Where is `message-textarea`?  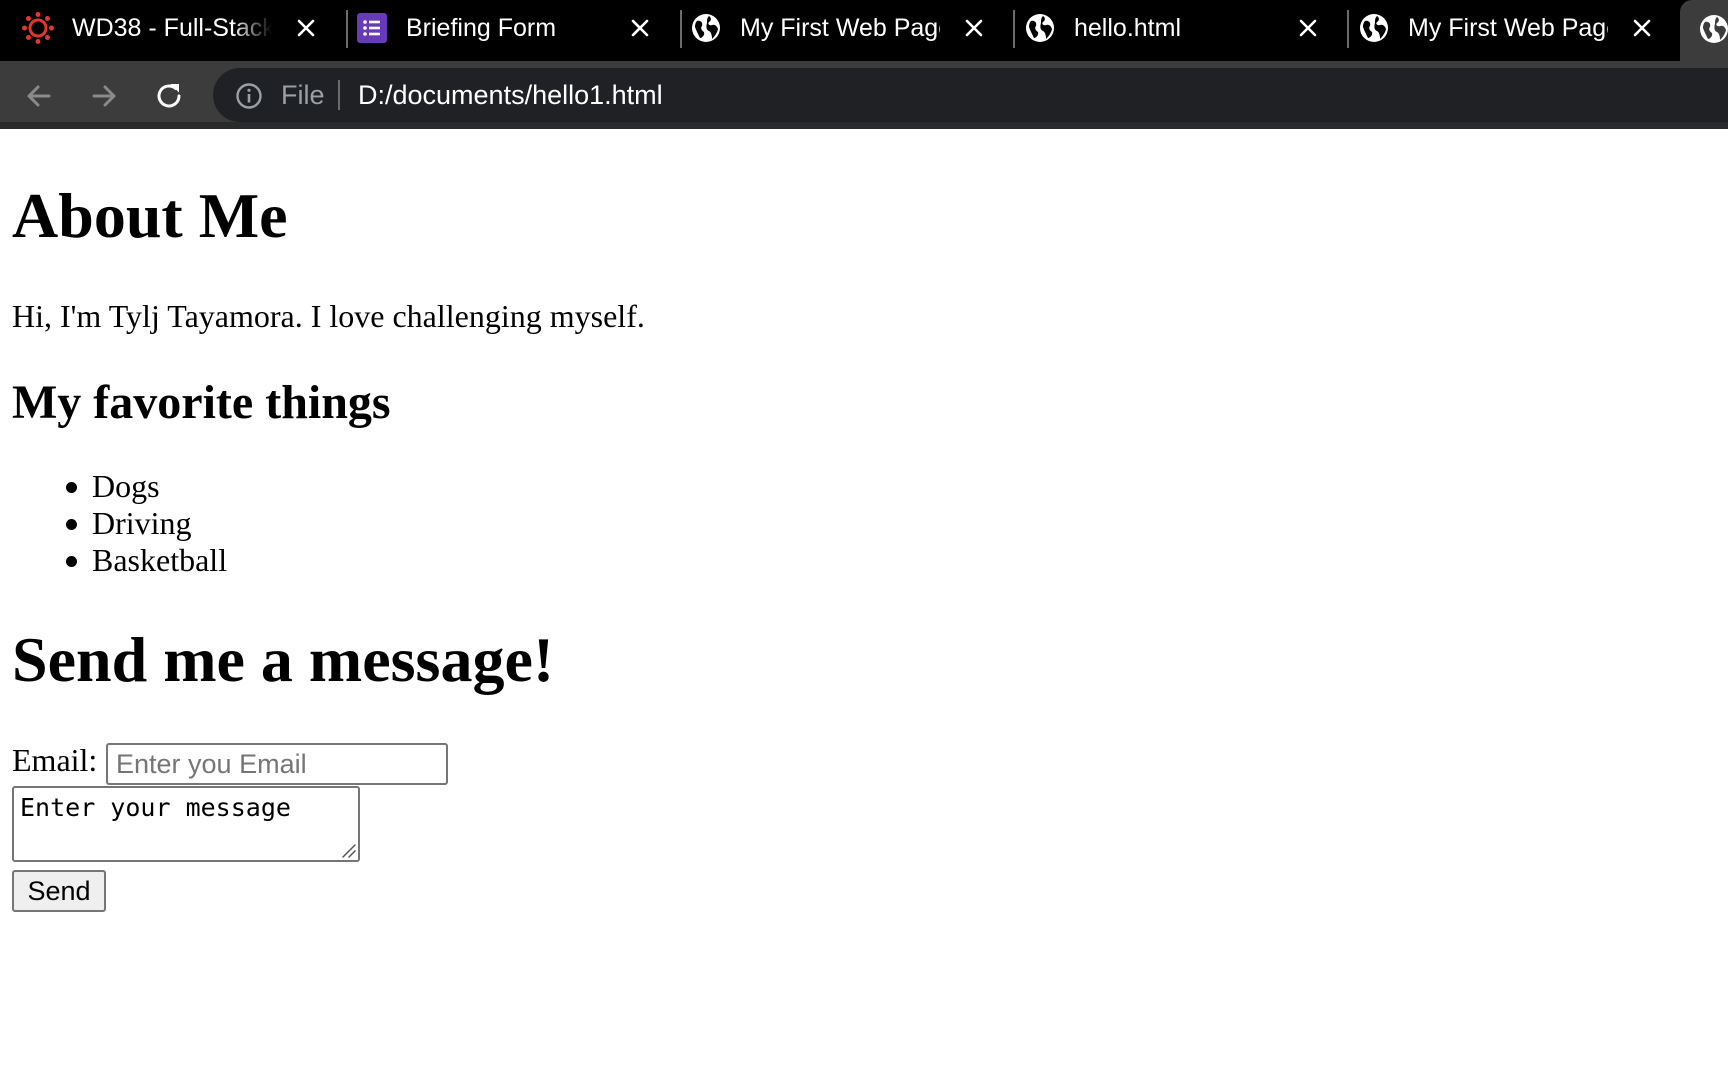
message-textarea is located at coordinates (186, 824).